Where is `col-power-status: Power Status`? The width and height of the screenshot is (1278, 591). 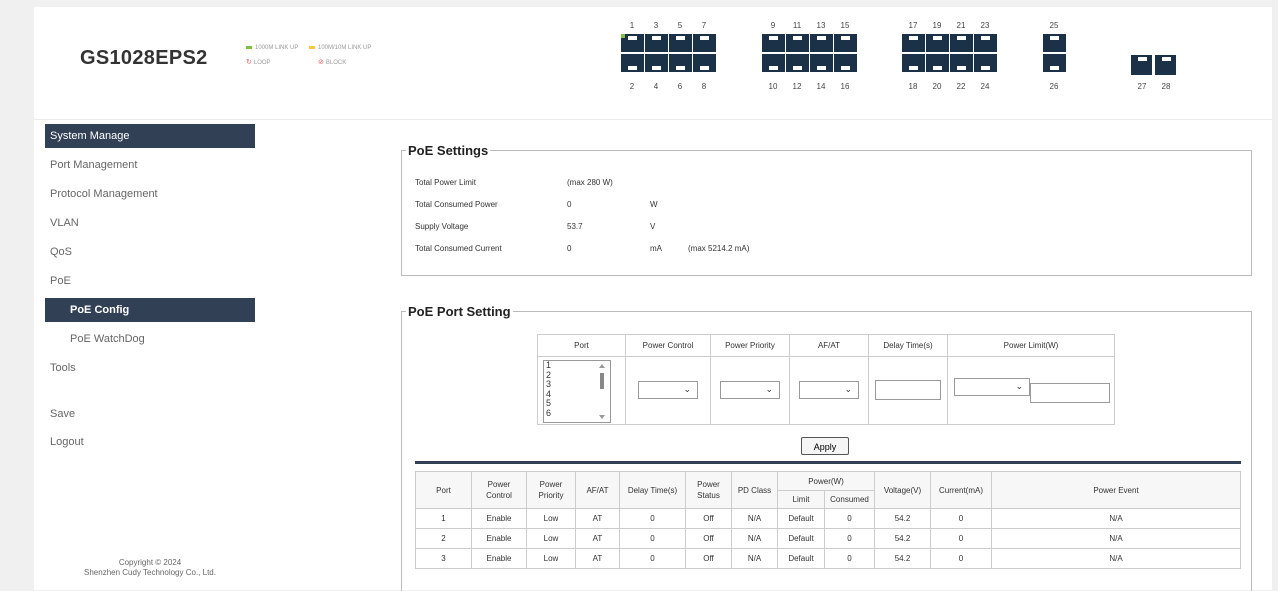 col-power-status: Power Status is located at coordinates (708, 490).